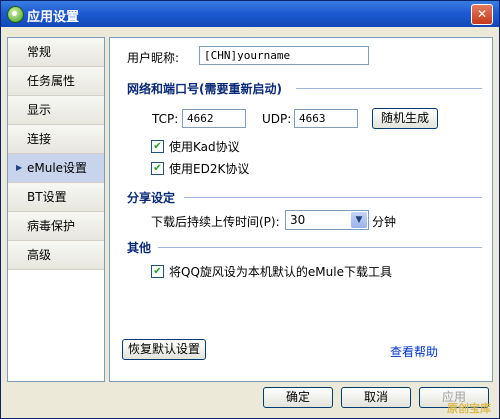 The height and width of the screenshot is (419, 500). What do you see at coordinates (157, 146) in the screenshot?
I see `kad-checkbox: ✔` at bounding box center [157, 146].